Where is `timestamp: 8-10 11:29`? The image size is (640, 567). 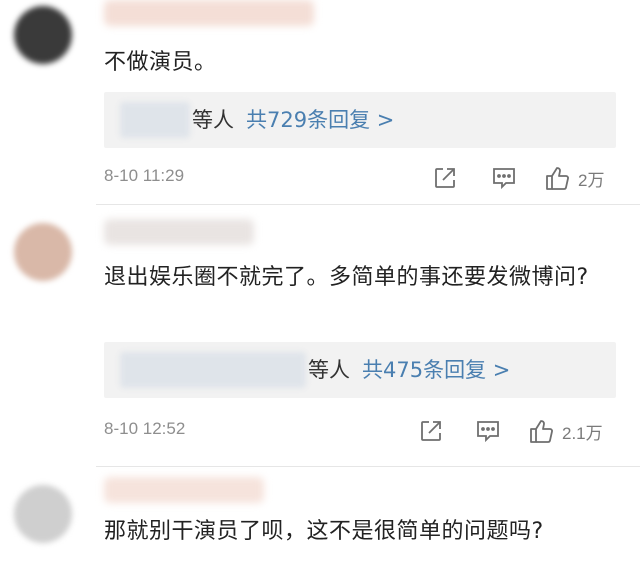
timestamp: 8-10 11:29 is located at coordinates (144, 175).